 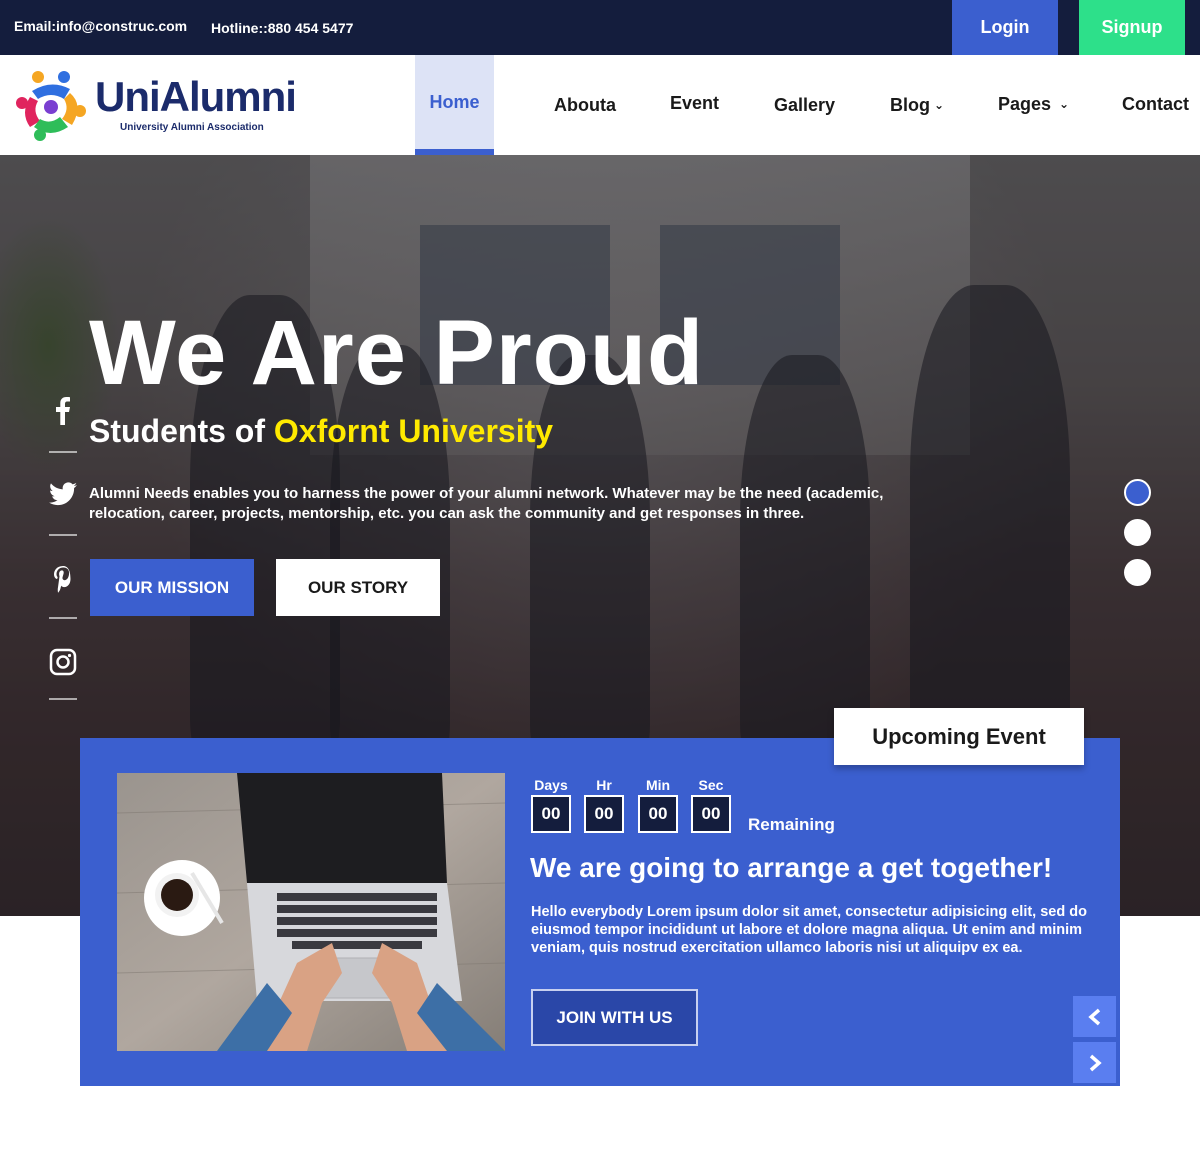 What do you see at coordinates (604, 785) in the screenshot?
I see `countdown-label-hr: Hr` at bounding box center [604, 785].